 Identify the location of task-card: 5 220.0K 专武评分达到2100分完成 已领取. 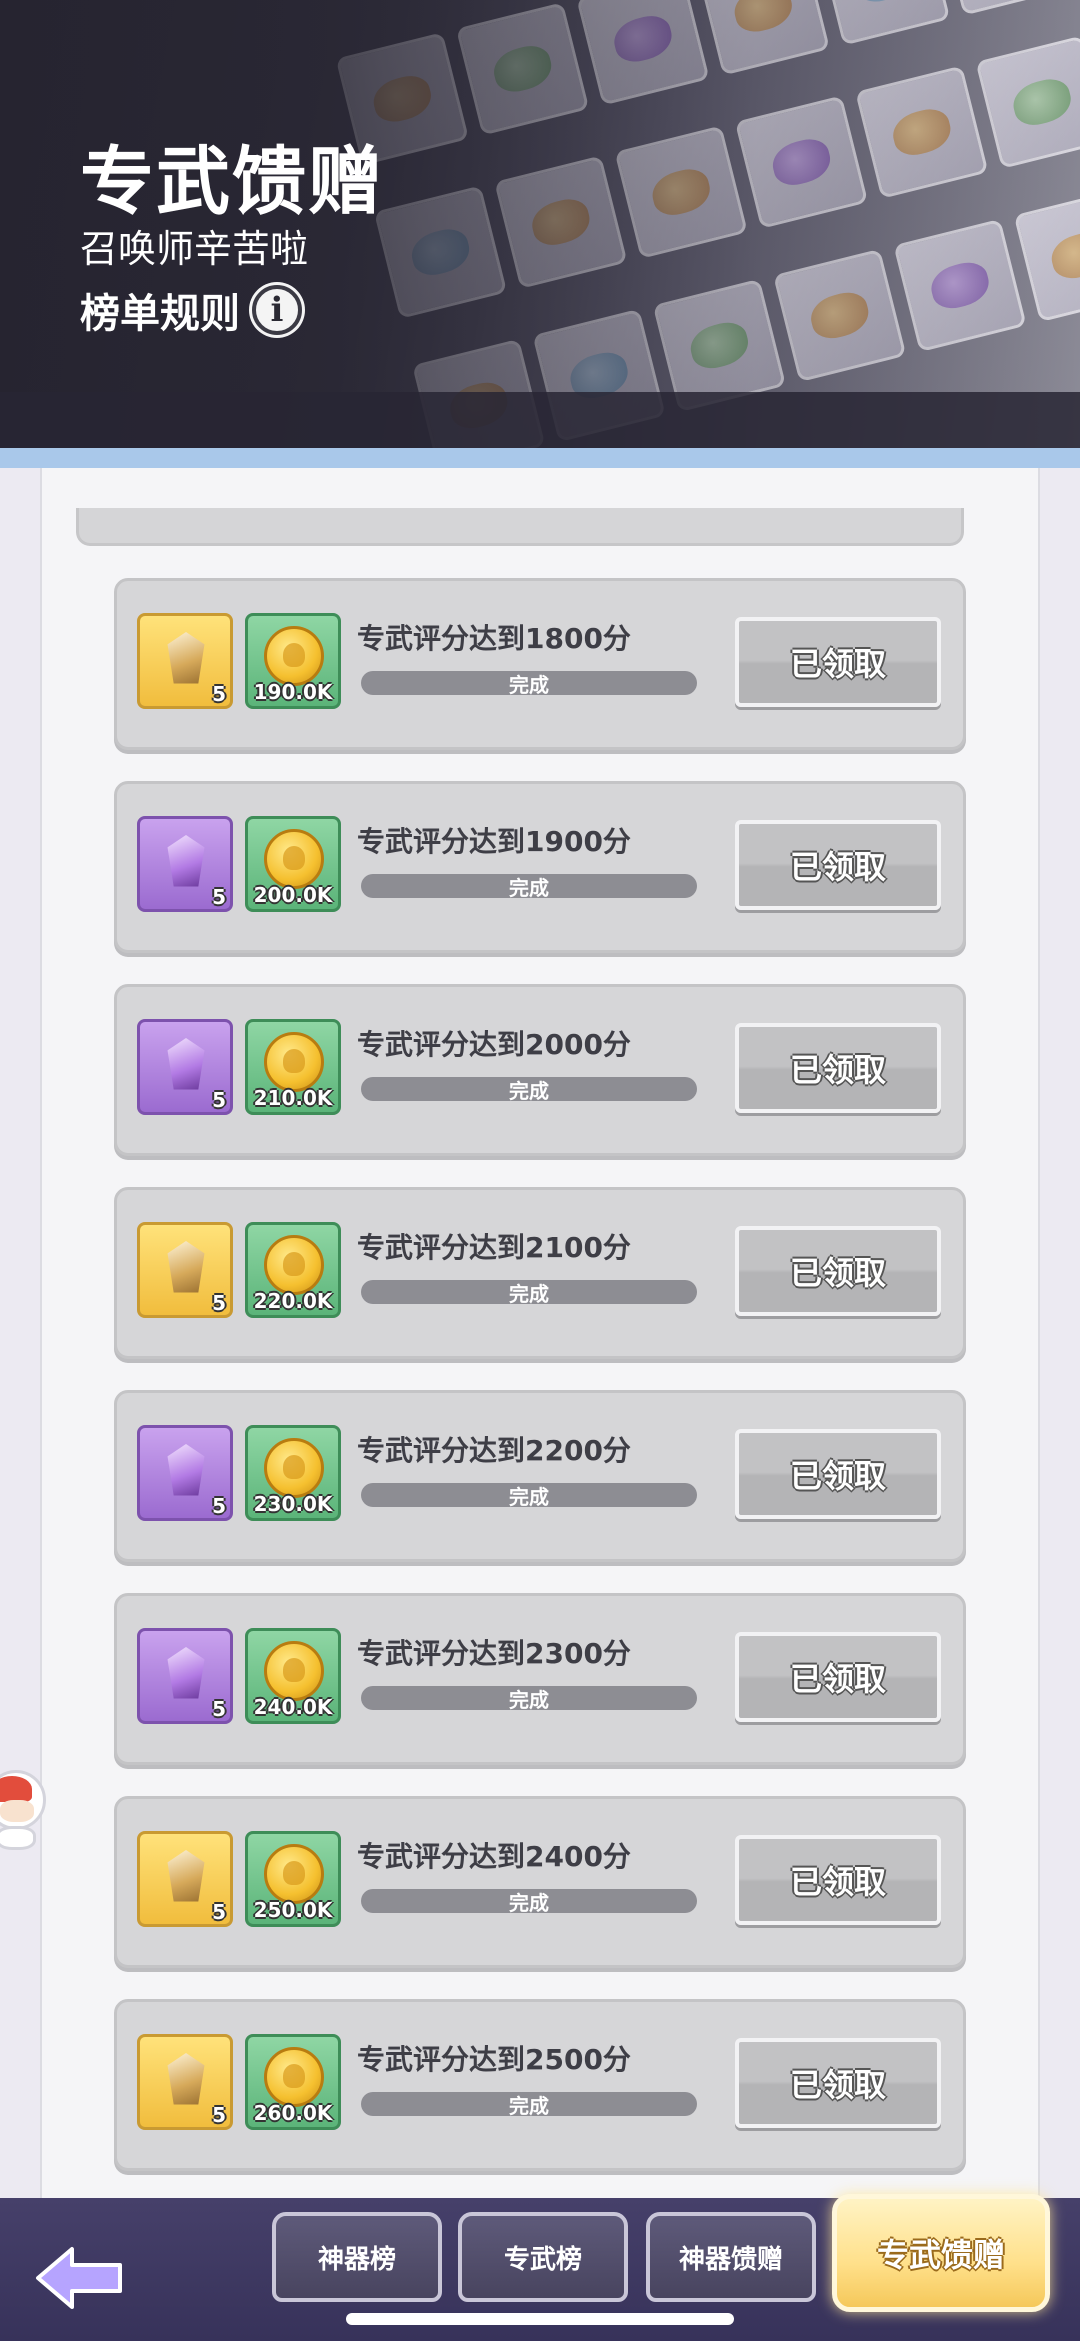
(540, 1273).